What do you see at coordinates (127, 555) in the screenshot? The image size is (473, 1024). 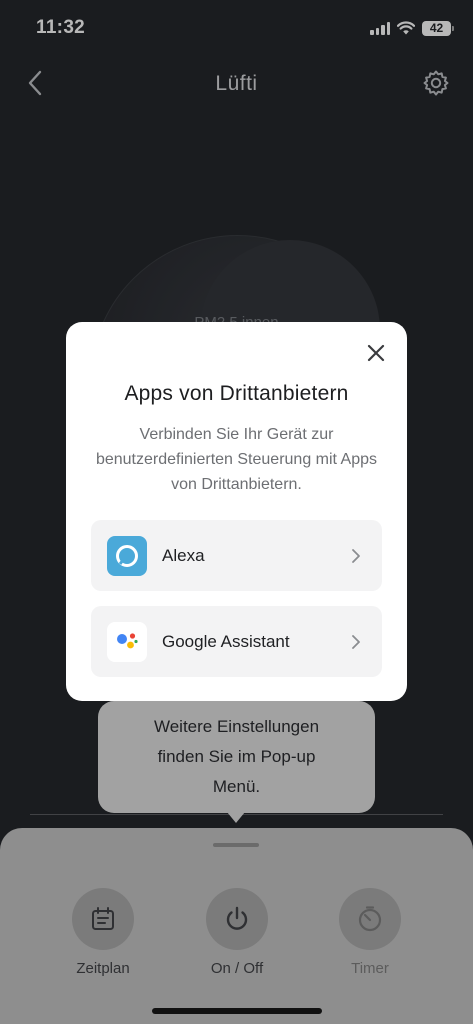 I see `alexa-icon` at bounding box center [127, 555].